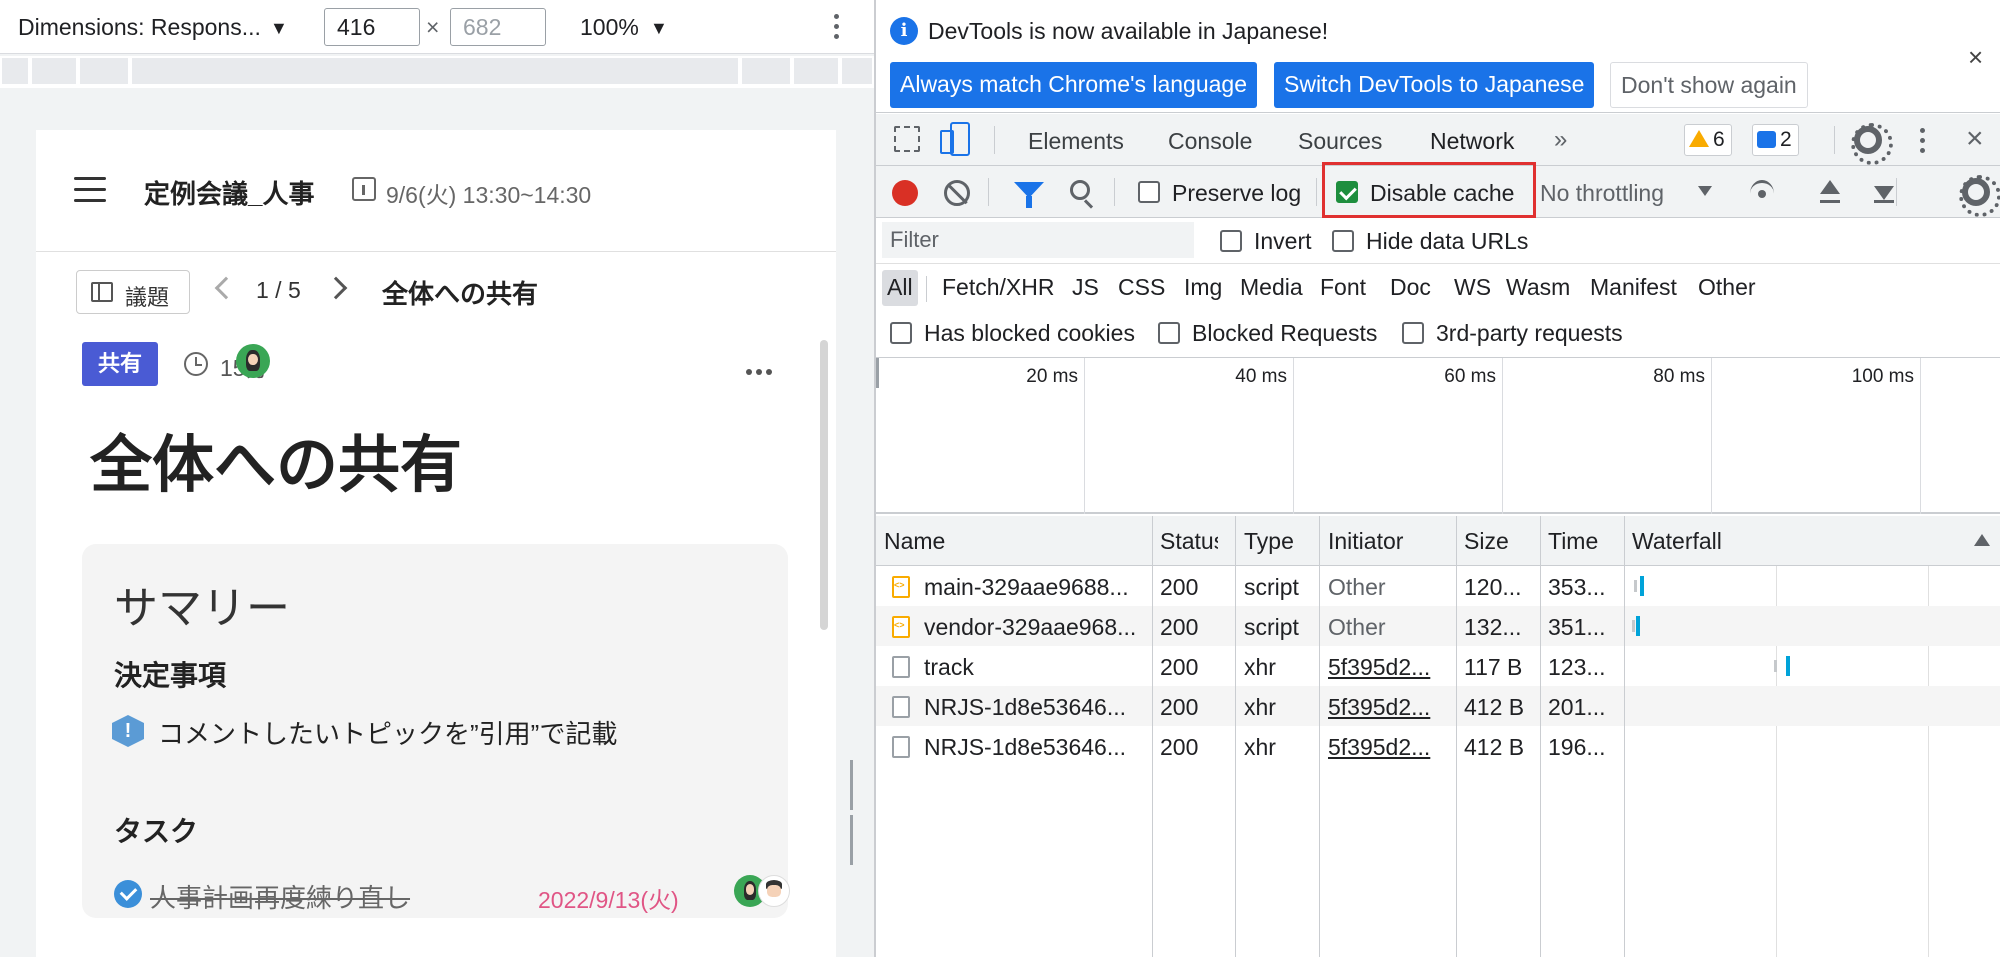  I want to click on invert-checkbox, so click(1231, 241).